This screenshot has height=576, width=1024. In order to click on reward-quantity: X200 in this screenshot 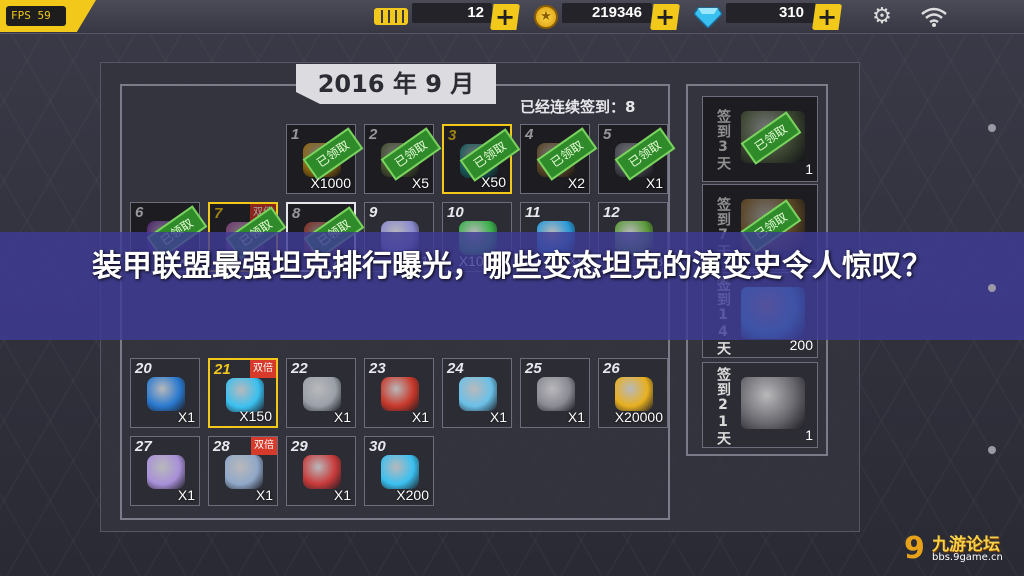, I will do `click(412, 495)`.